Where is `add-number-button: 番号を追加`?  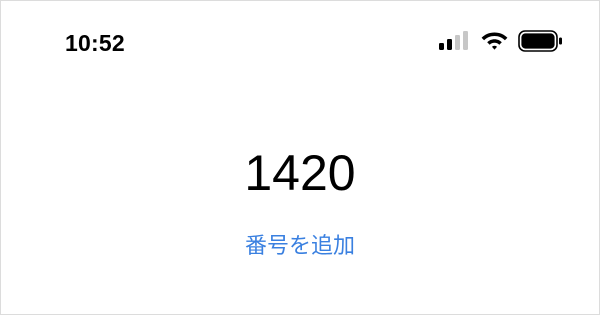
add-number-button: 番号を追加 is located at coordinates (300, 246).